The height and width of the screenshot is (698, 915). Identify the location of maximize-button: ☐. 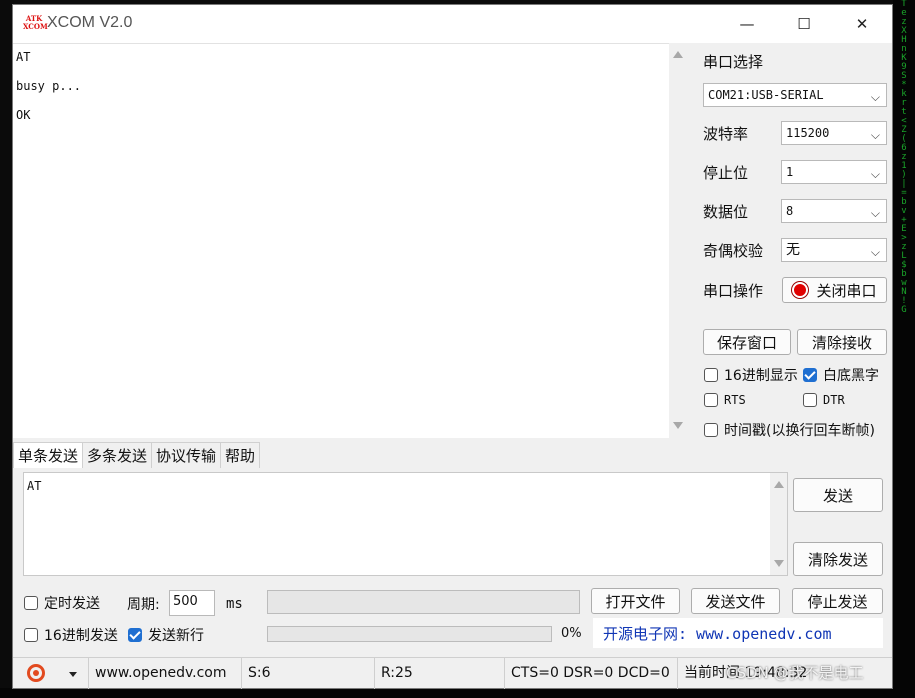
(804, 24).